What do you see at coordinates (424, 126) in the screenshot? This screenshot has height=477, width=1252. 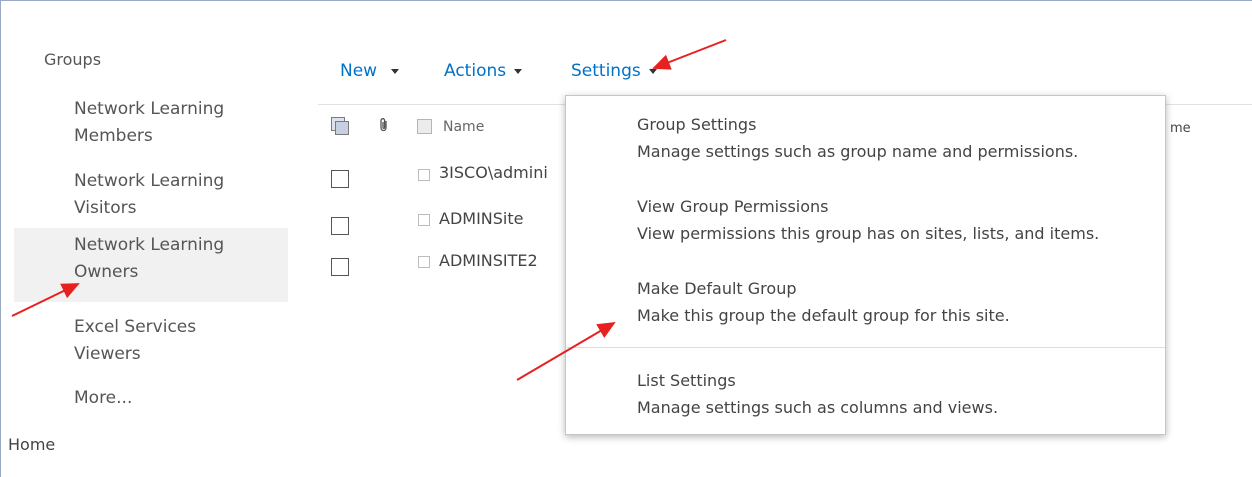 I see `header-checkbox` at bounding box center [424, 126].